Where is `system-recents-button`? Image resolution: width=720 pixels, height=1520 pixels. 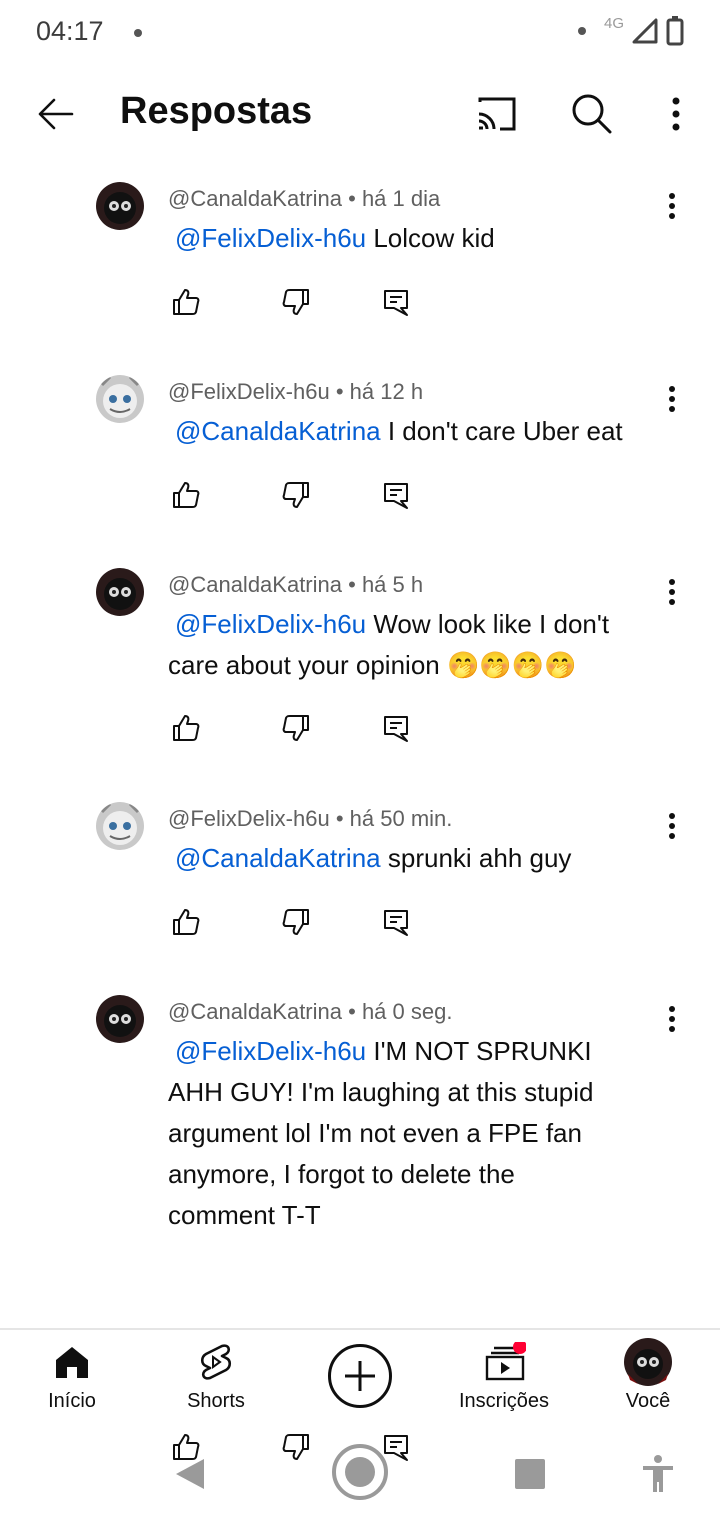
system-recents-button is located at coordinates (530, 1474).